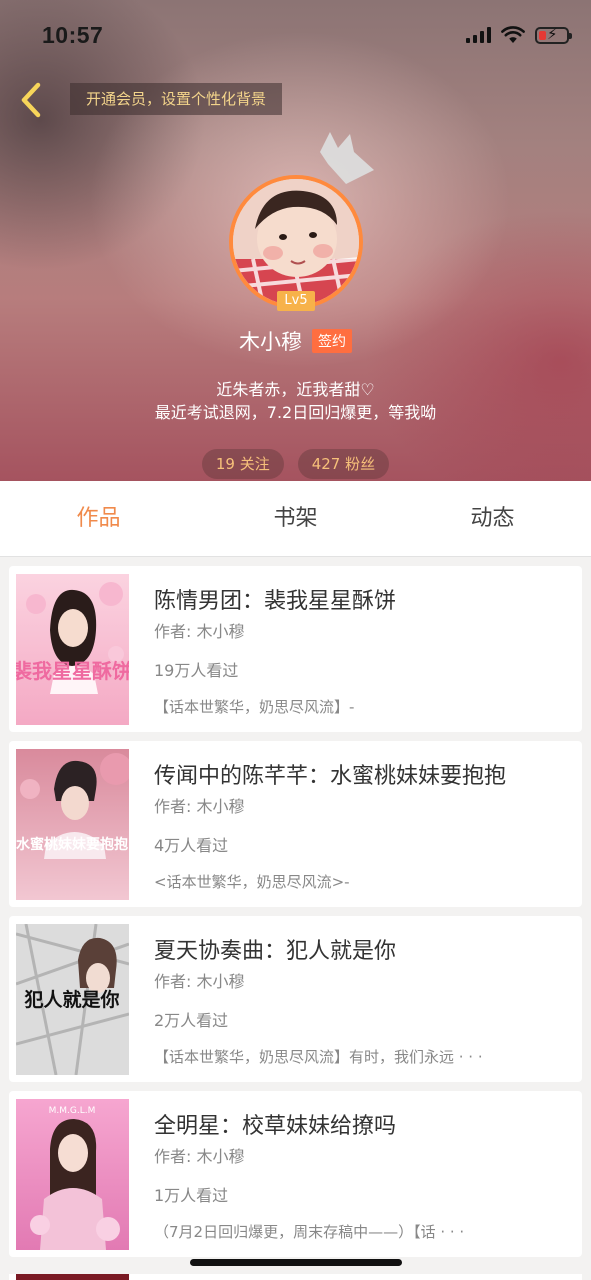  What do you see at coordinates (295, 401) in the screenshot?
I see `user-bio: 近朱者赤，近我者甜♡ 最近考试退网，7.2日回归爆更，等我呦` at bounding box center [295, 401].